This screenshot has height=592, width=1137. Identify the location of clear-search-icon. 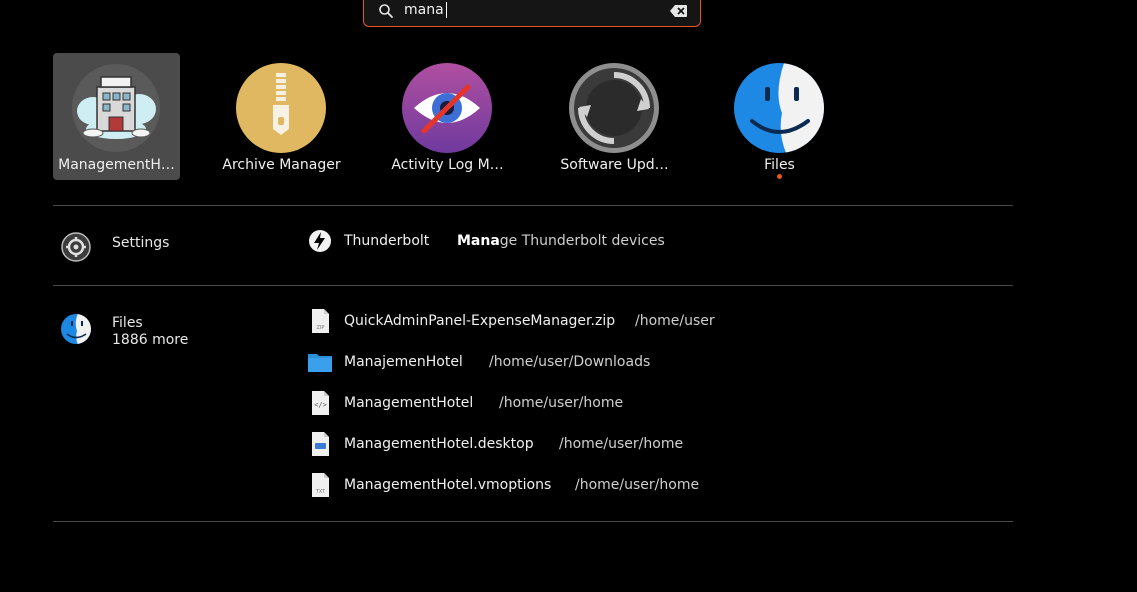
(679, 11).